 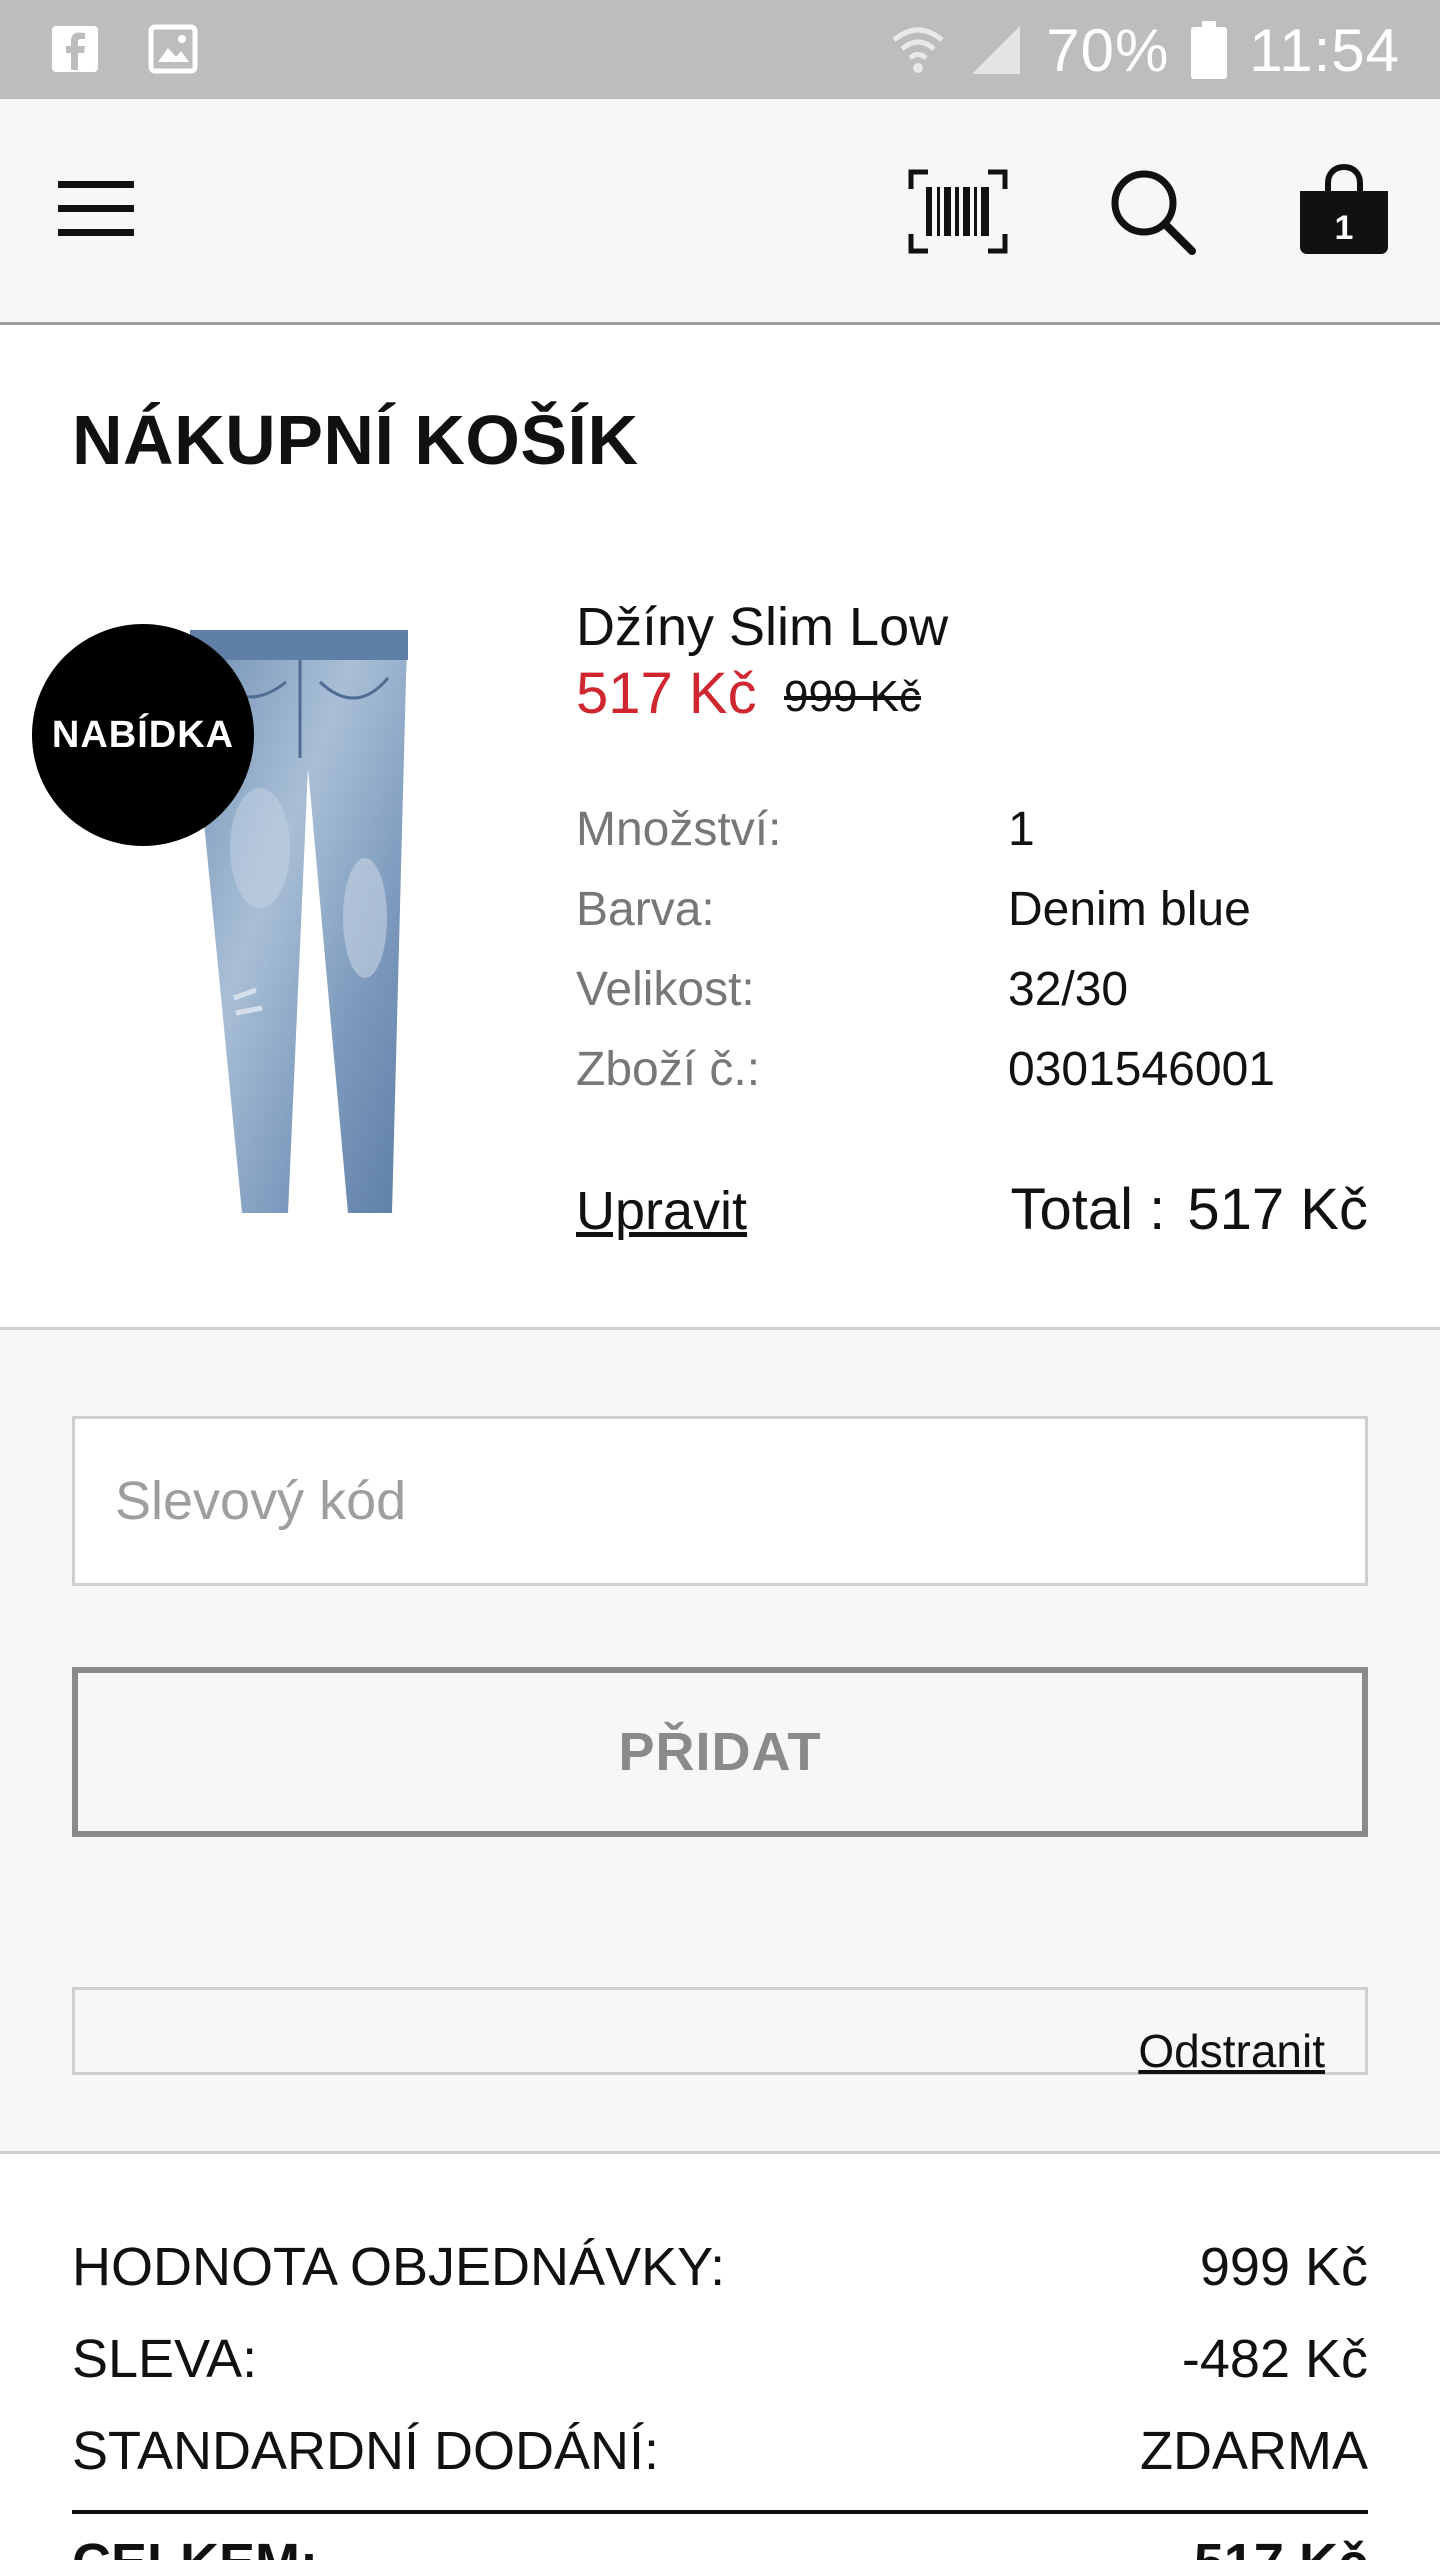 I want to click on applied-code-box: Odstranit, so click(x=720, y=2032).